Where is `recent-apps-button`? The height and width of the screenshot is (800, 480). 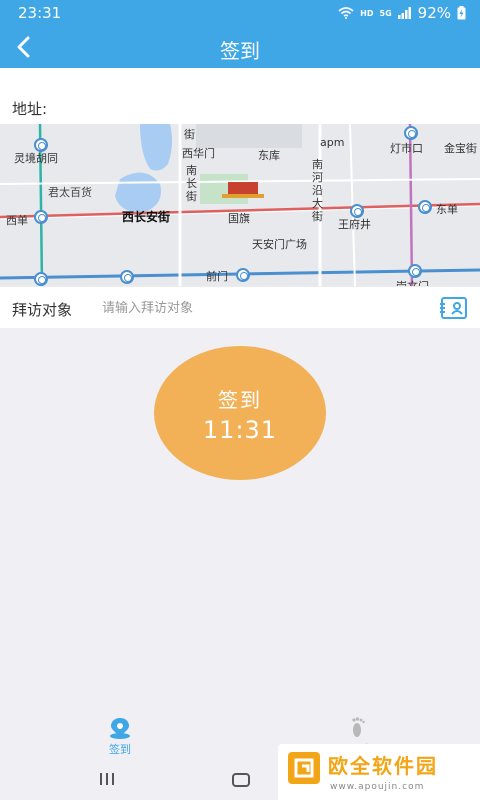 recent-apps-button is located at coordinates (107, 781).